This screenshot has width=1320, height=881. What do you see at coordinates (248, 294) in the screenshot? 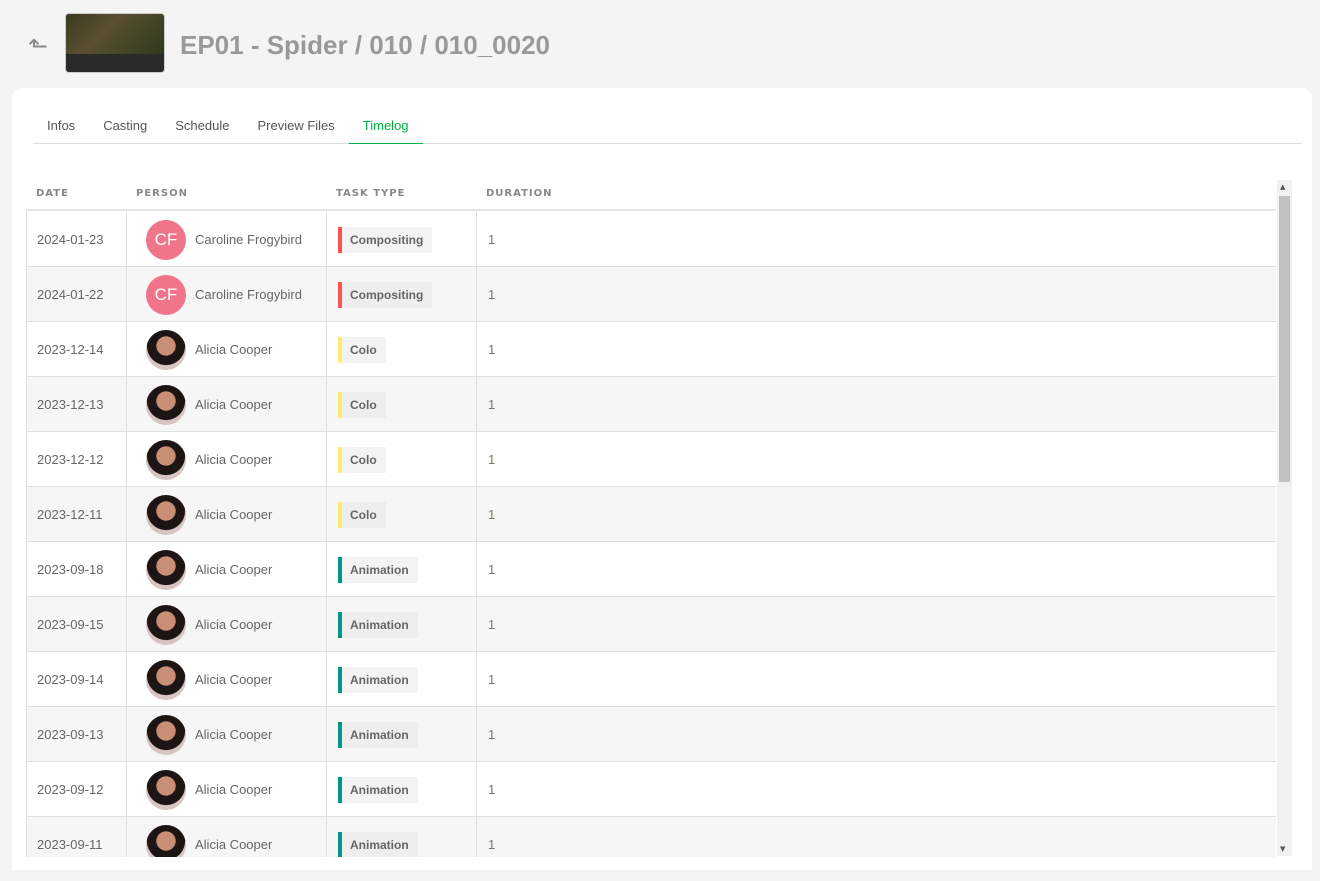
I see `person-name: Caroline Frogybird` at bounding box center [248, 294].